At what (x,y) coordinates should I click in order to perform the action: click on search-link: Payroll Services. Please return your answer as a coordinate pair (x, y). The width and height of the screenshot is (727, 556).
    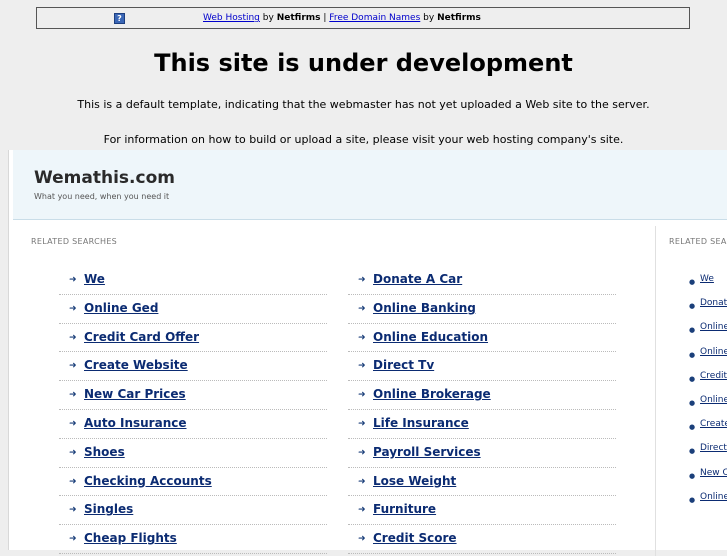
    Looking at the image, I should click on (427, 452).